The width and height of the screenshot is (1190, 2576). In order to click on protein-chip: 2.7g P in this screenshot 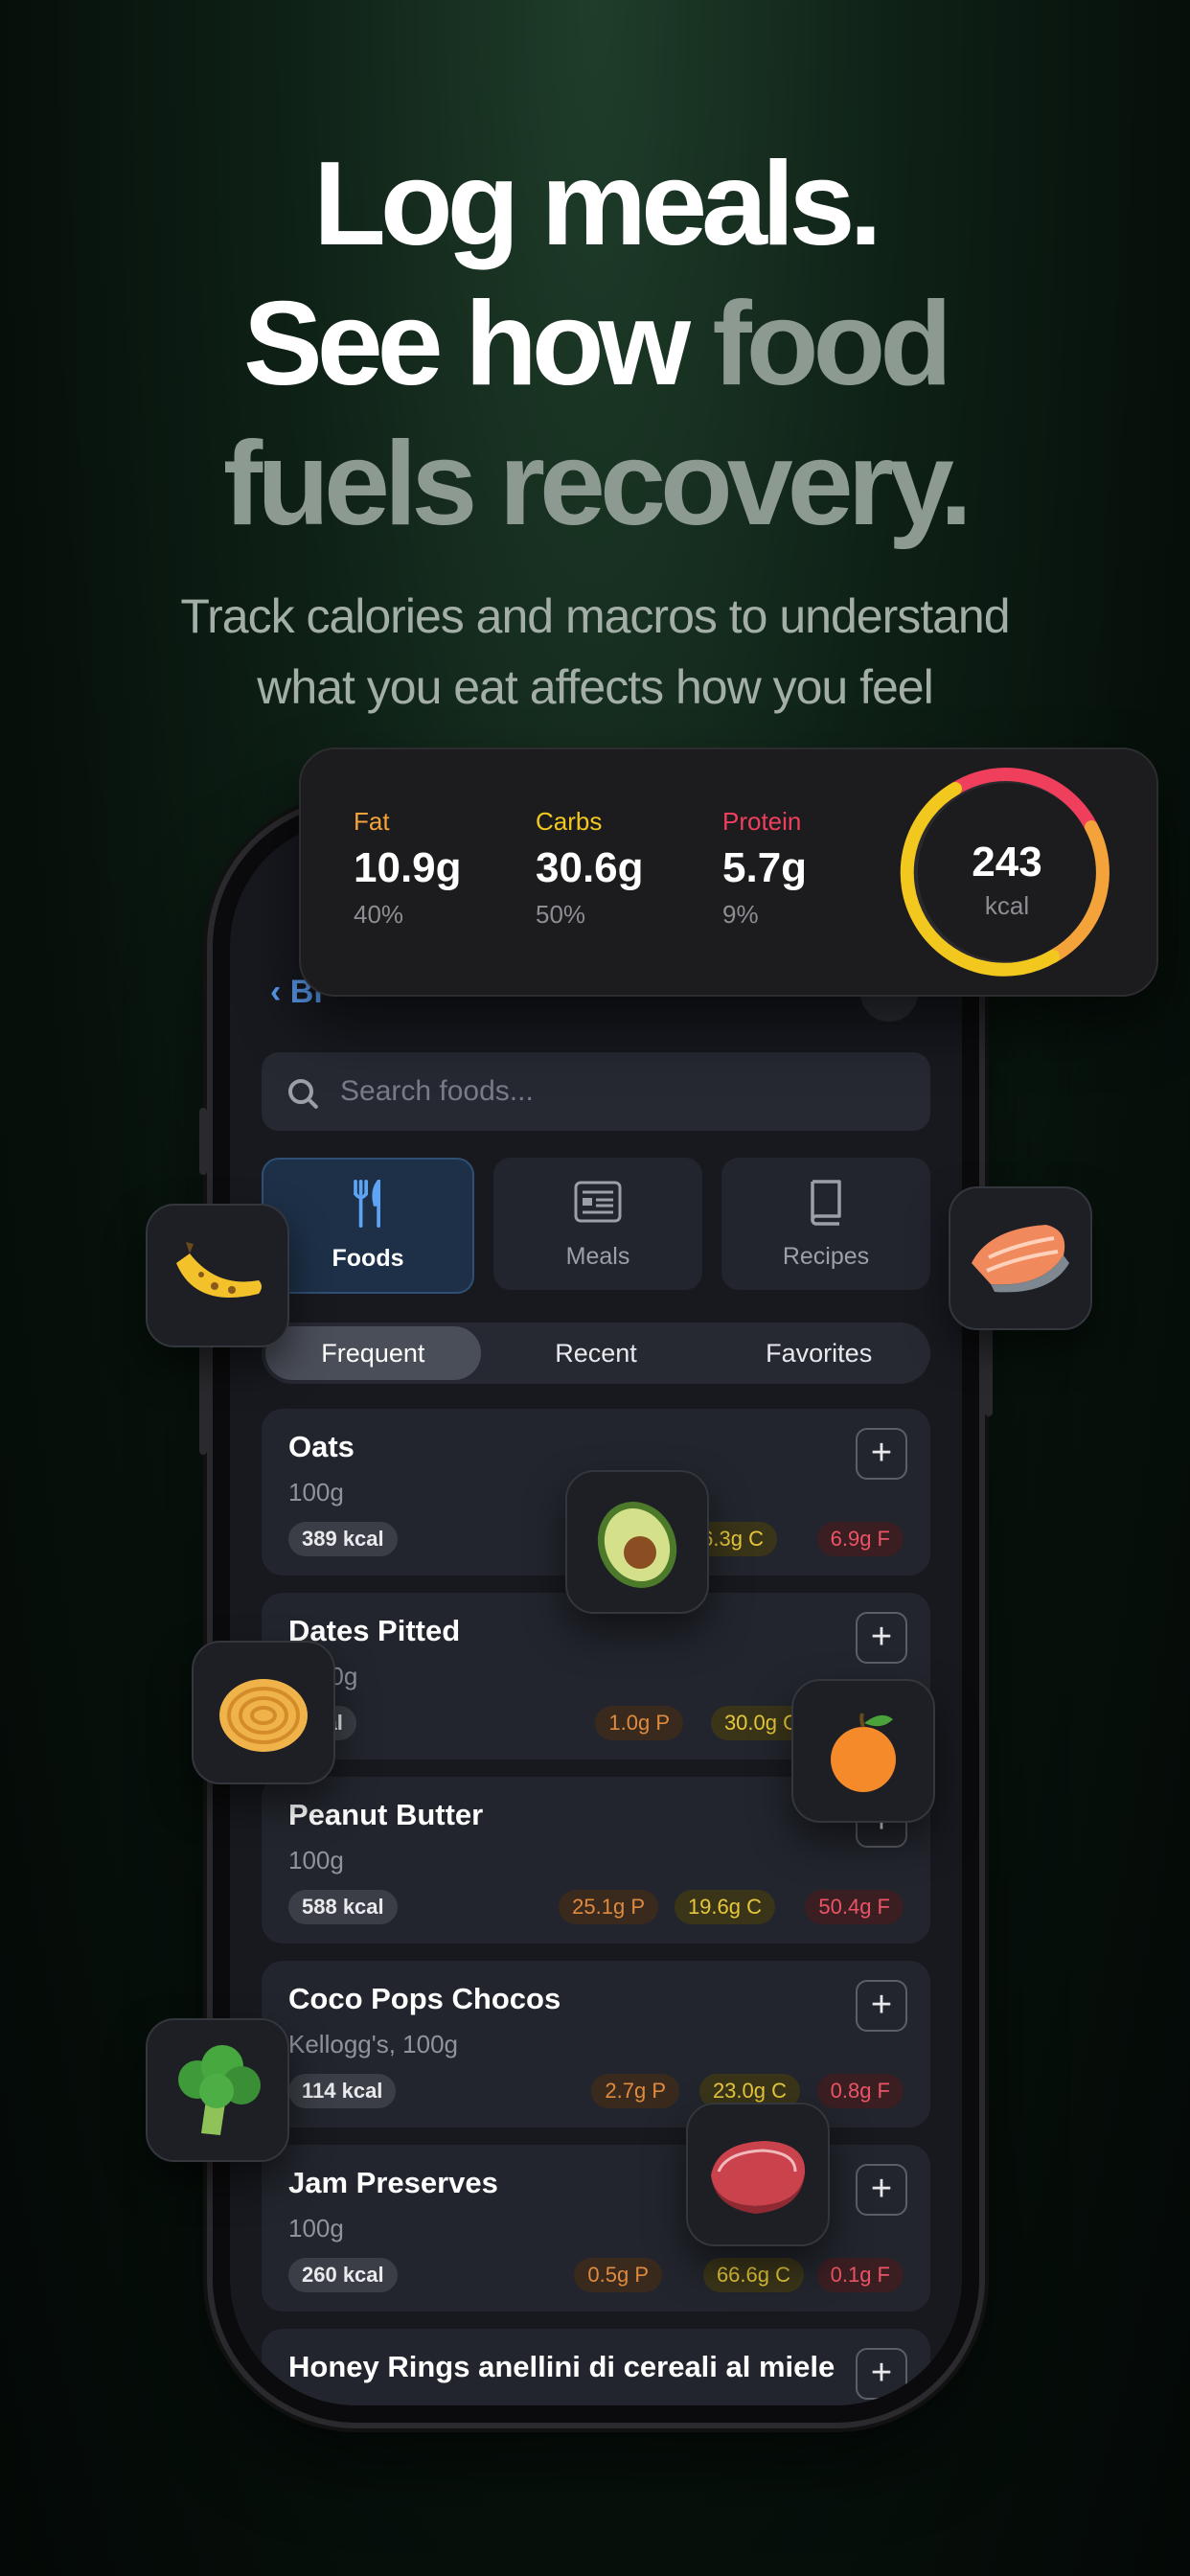, I will do `click(635, 2091)`.